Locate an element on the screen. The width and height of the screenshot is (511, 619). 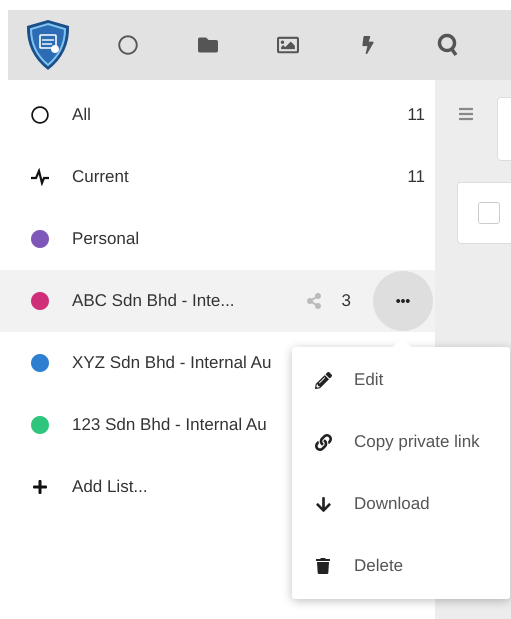
search-icon is located at coordinates (448, 45).